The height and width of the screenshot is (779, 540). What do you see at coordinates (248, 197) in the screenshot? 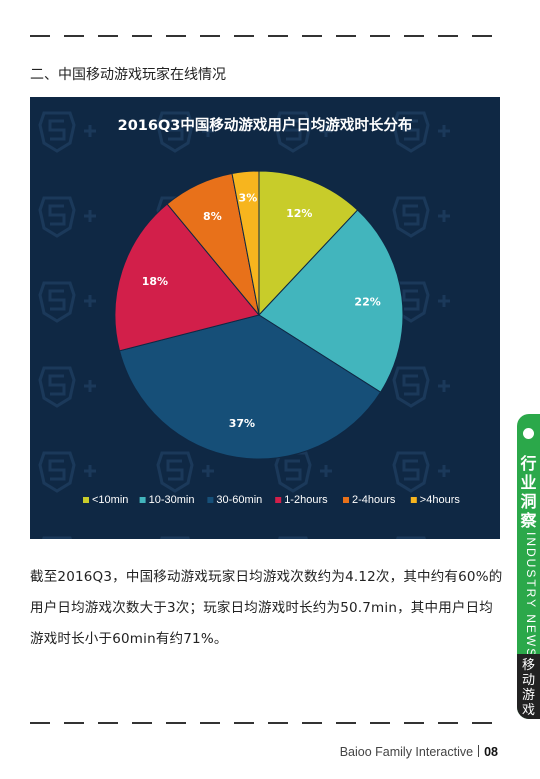
I see `slice-label-4hours: 3%` at bounding box center [248, 197].